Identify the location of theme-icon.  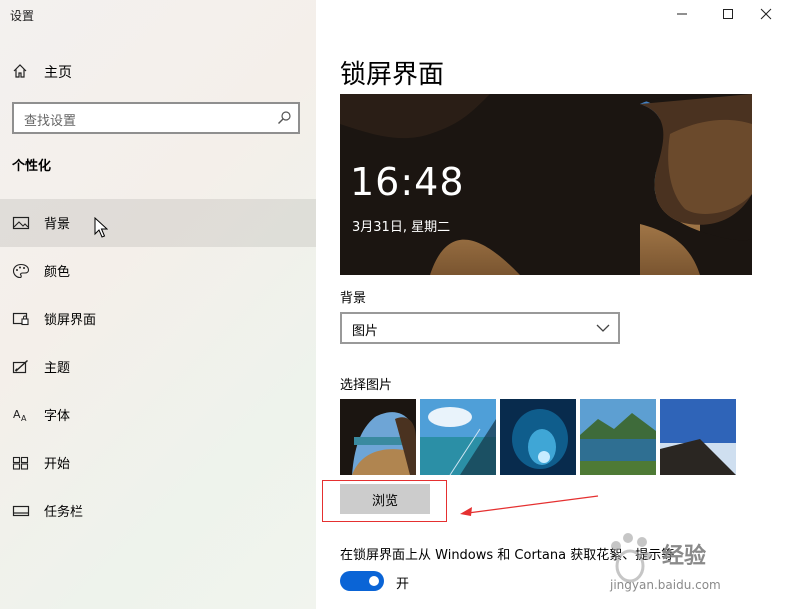
(20, 366).